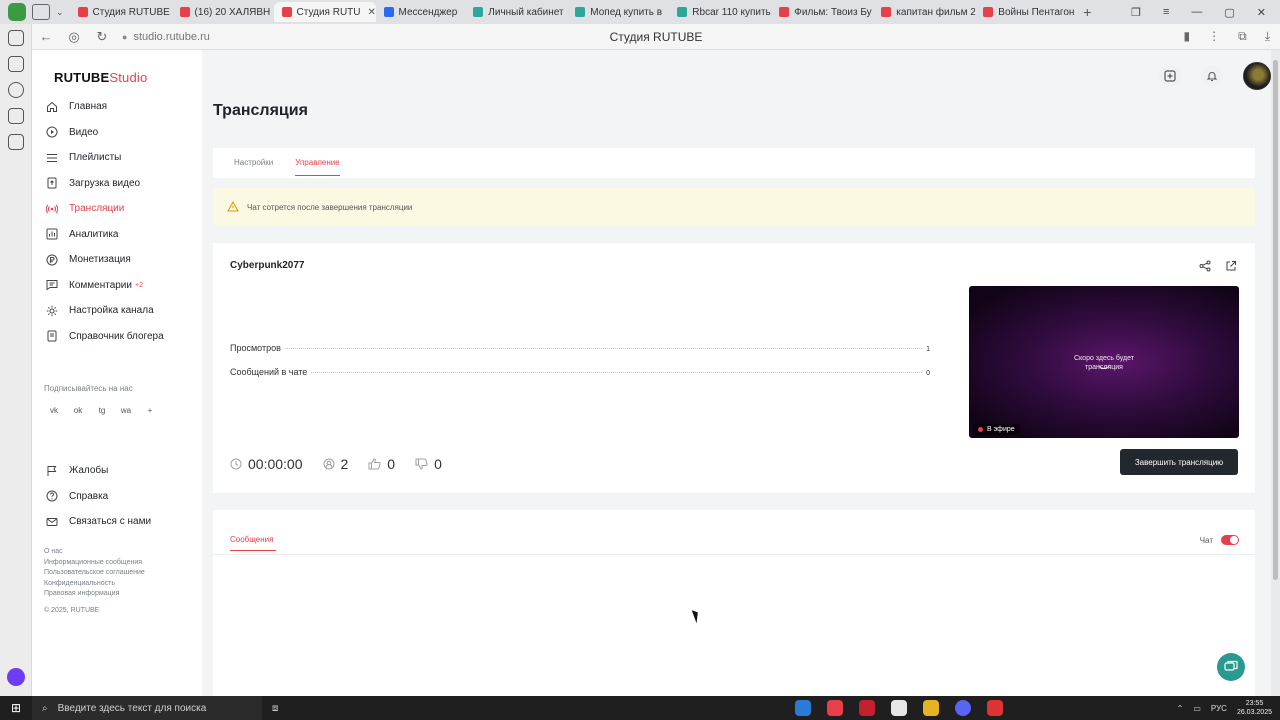 This screenshot has width=1280, height=720. What do you see at coordinates (626, 12) in the screenshot?
I see `browser-tab-label: Мопед купить в` at bounding box center [626, 12].